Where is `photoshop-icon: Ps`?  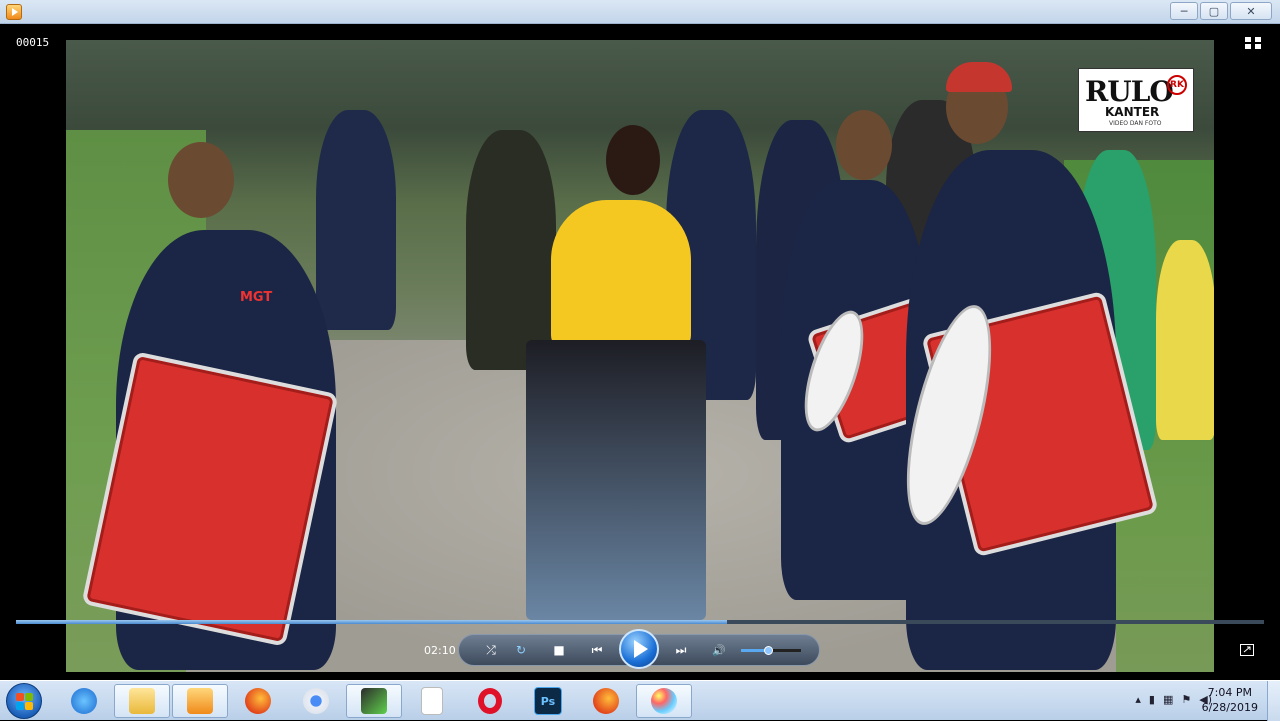 photoshop-icon: Ps is located at coordinates (548, 701).